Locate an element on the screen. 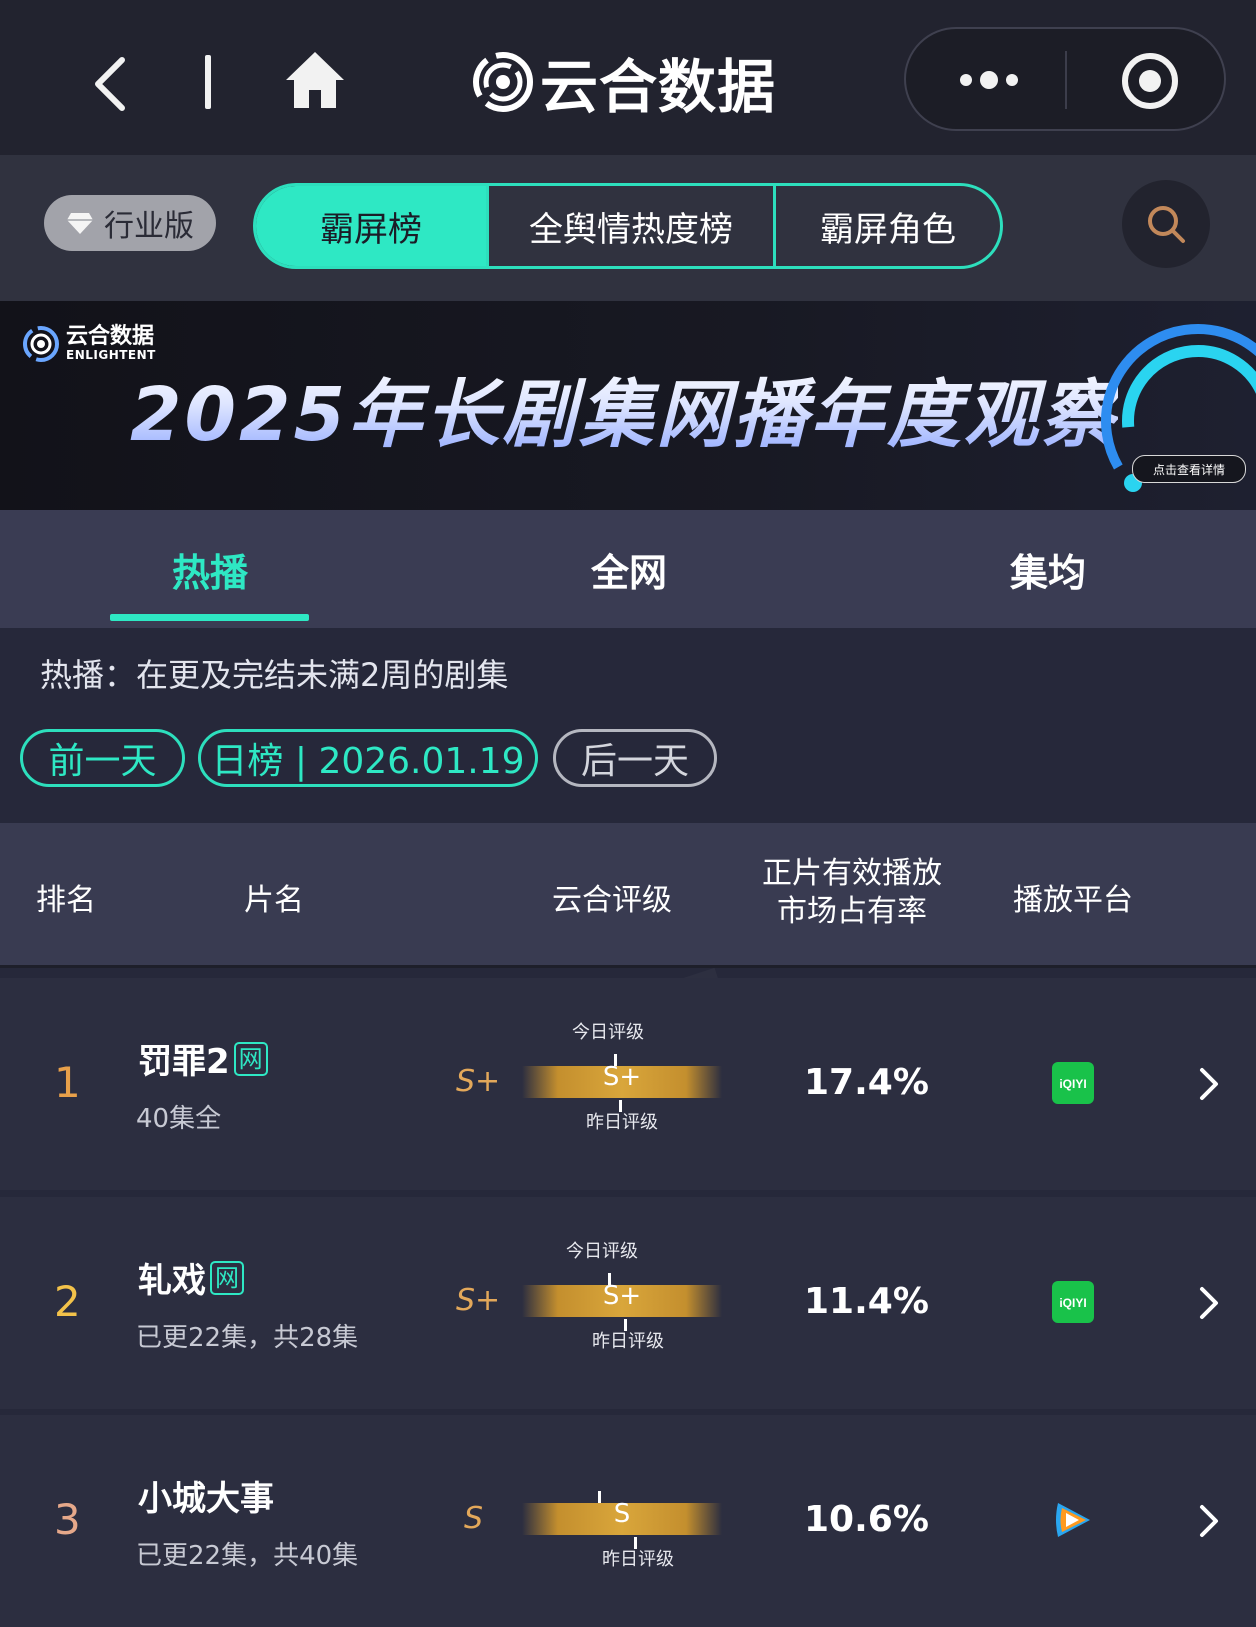 Image resolution: width=1256 pixels, height=1627 pixels. ranking-segmented-control: 霸屏榜 全舆情热度榜 霸屏角色 is located at coordinates (628, 226).